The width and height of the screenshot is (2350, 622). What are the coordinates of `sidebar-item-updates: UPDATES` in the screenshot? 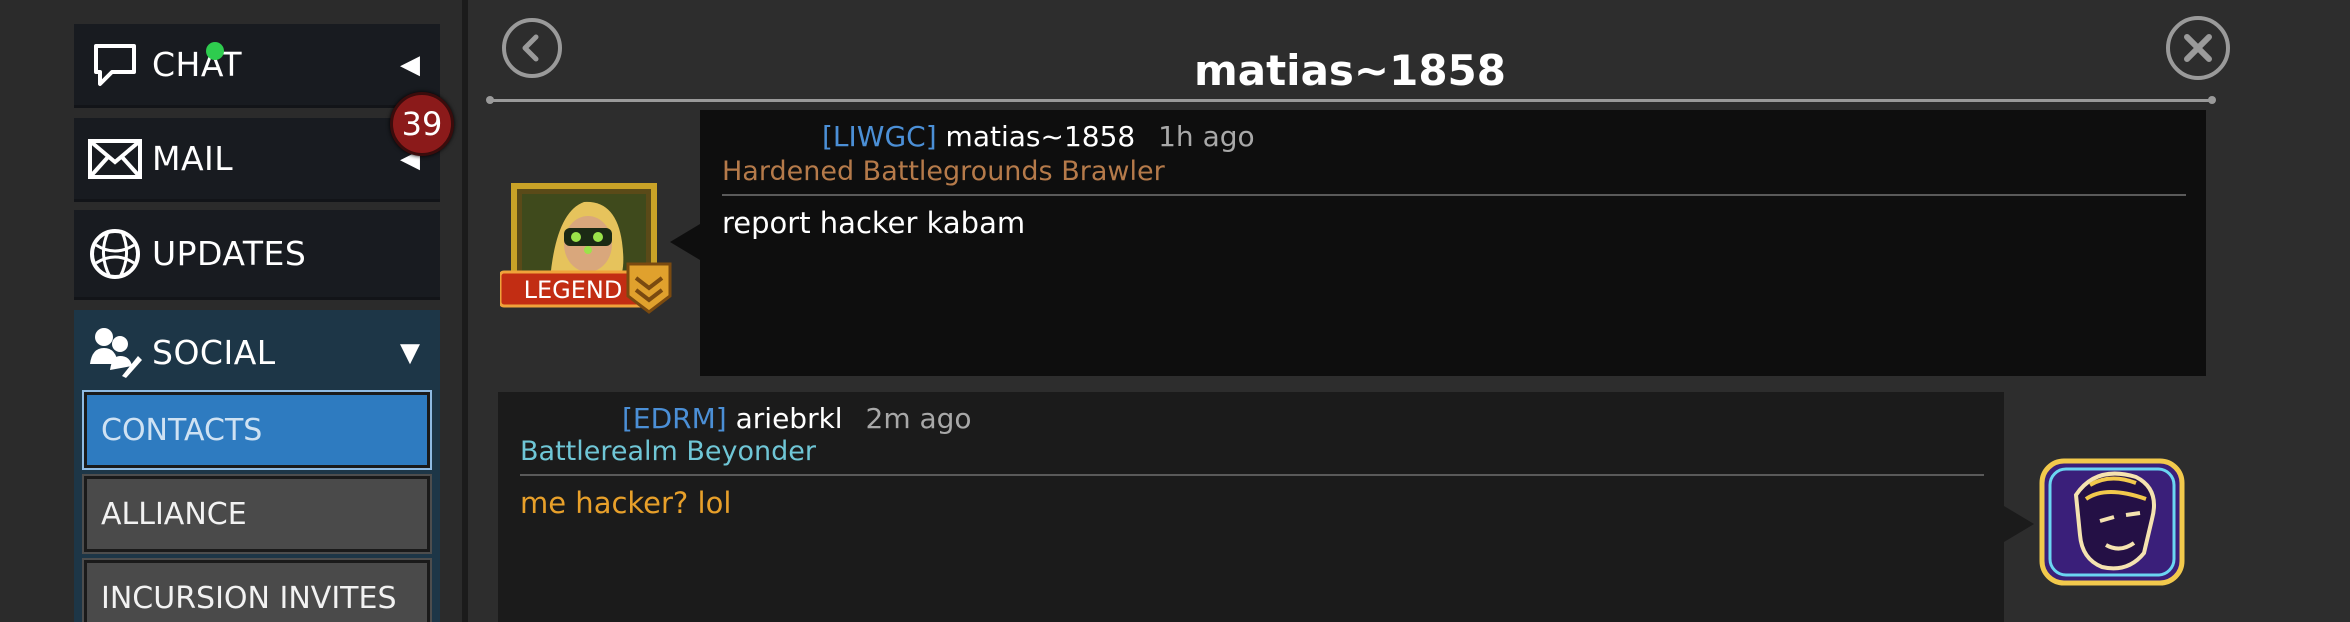 It's located at (257, 255).